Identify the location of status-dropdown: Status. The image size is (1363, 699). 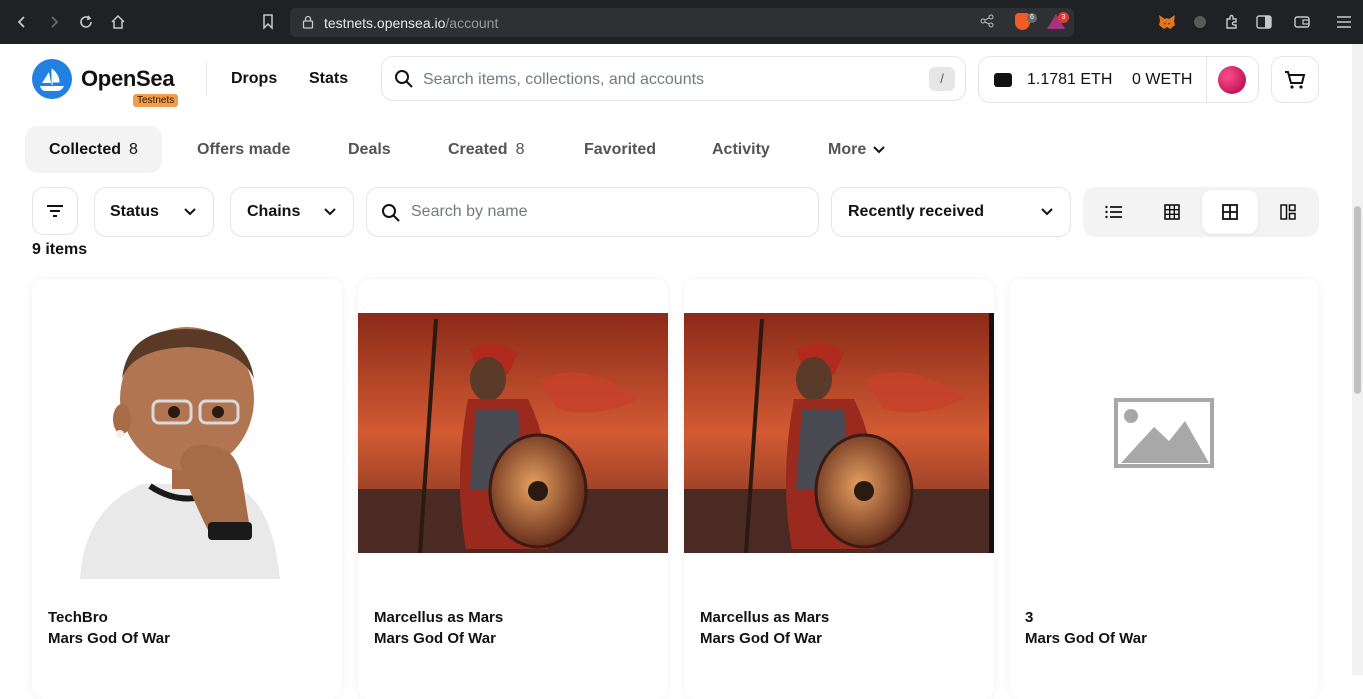
(154, 212).